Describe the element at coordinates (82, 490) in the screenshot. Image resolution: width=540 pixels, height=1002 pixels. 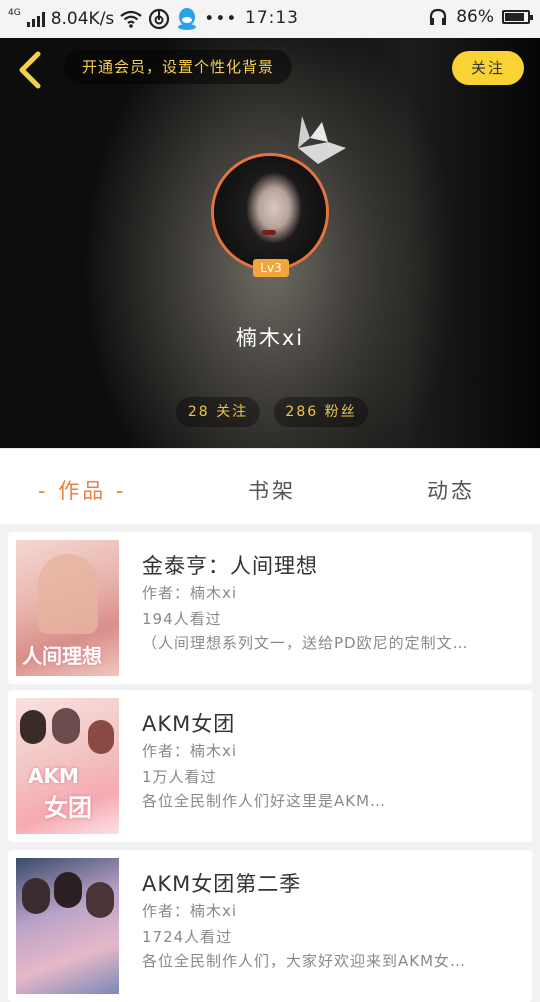
I see `tab-works: - 作品 -` at that location.